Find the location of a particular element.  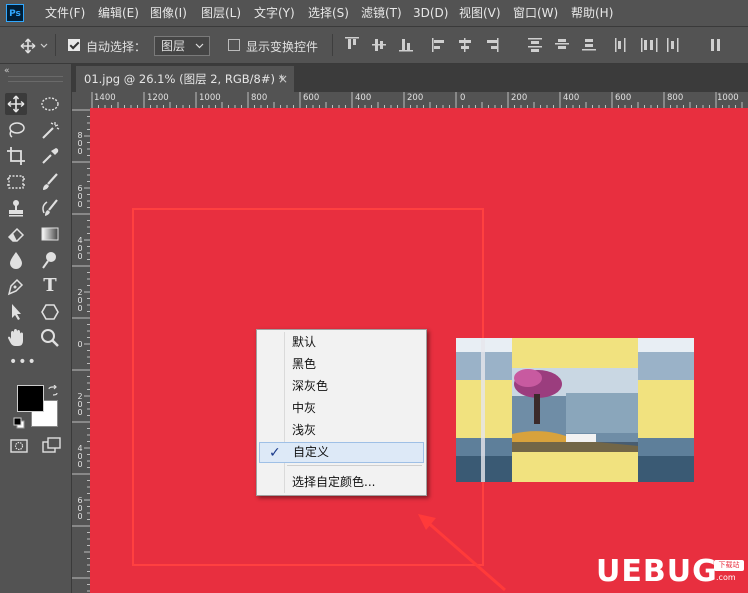

tools-panel: « T ••• is located at coordinates (36, 328).